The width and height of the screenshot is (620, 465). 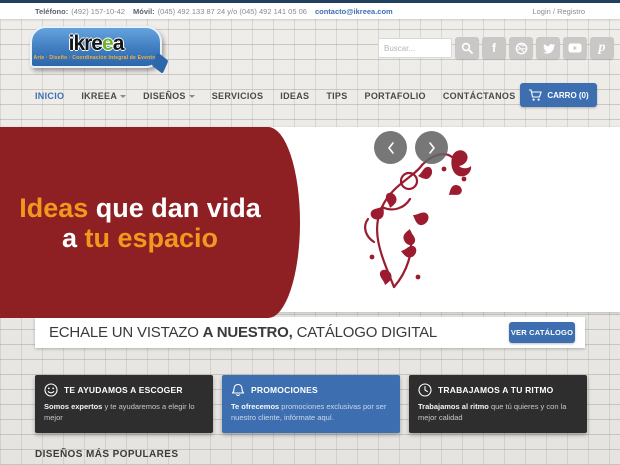 I want to click on nav-item-disenos: DISEÑOS, so click(x=169, y=96).